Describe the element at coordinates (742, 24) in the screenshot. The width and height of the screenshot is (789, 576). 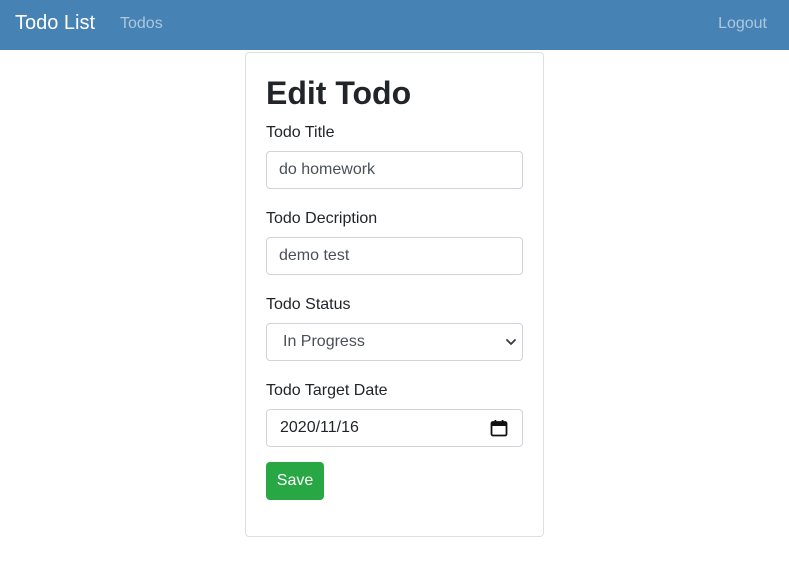
I see `nav-link-logout: Logout` at that location.